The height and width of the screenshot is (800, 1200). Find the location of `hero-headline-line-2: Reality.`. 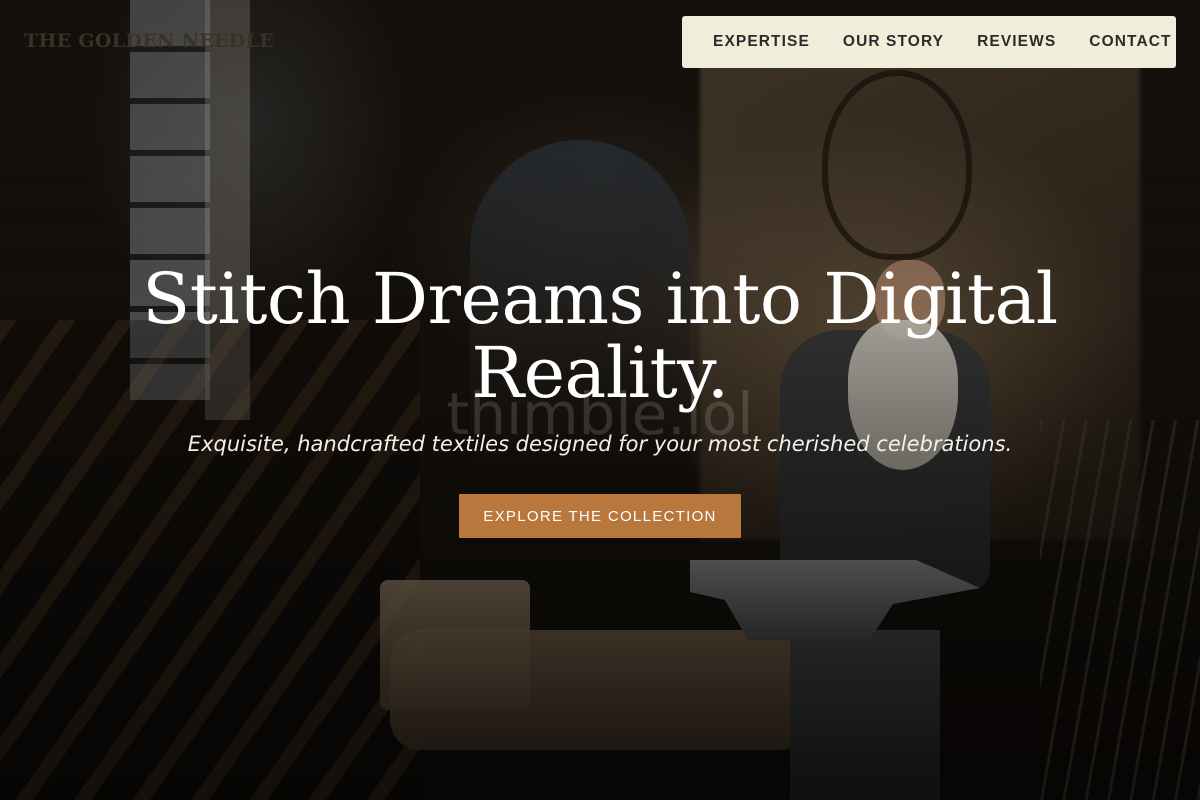

hero-headline-line-2: Reality. is located at coordinates (600, 373).